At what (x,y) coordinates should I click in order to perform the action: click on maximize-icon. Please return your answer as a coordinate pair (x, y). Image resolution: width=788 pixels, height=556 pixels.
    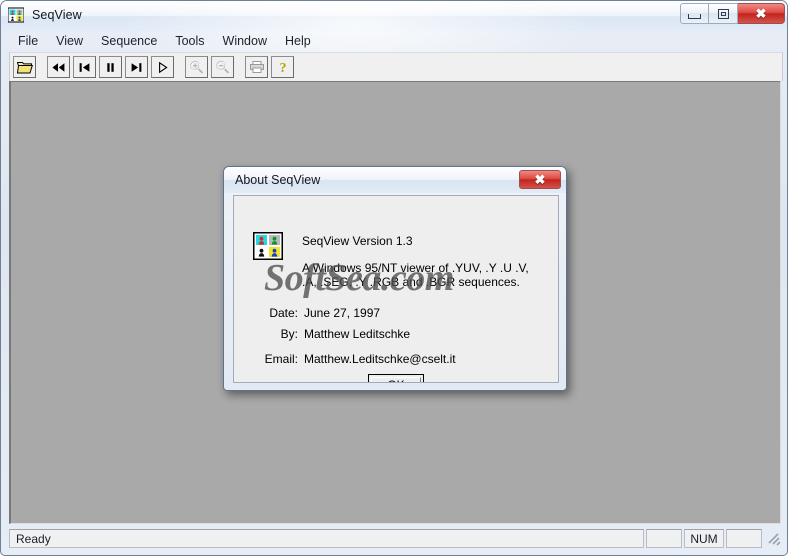
    Looking at the image, I should click on (723, 13).